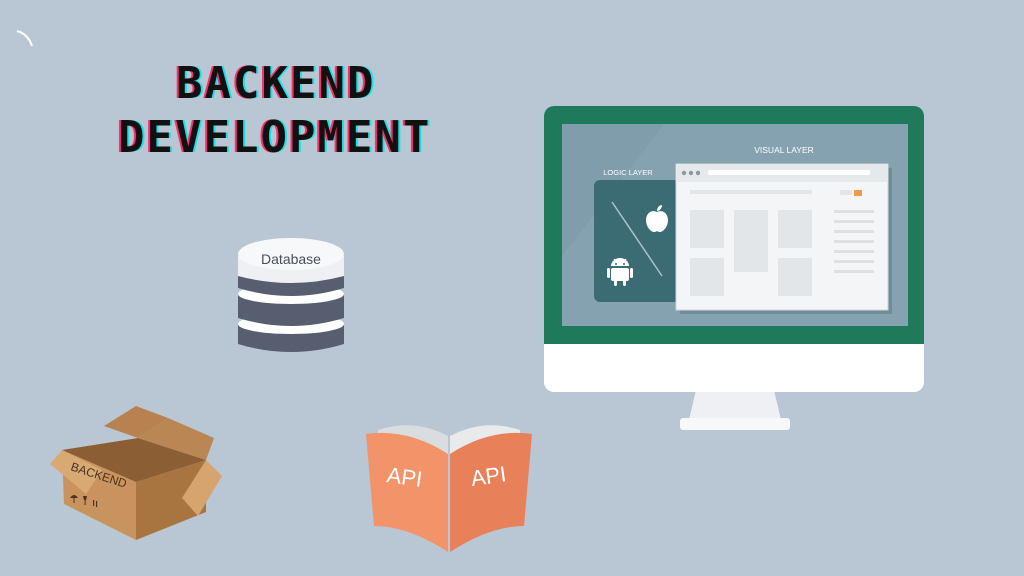  I want to click on visual-layer-label: VISUAL LAYER, so click(784, 150).